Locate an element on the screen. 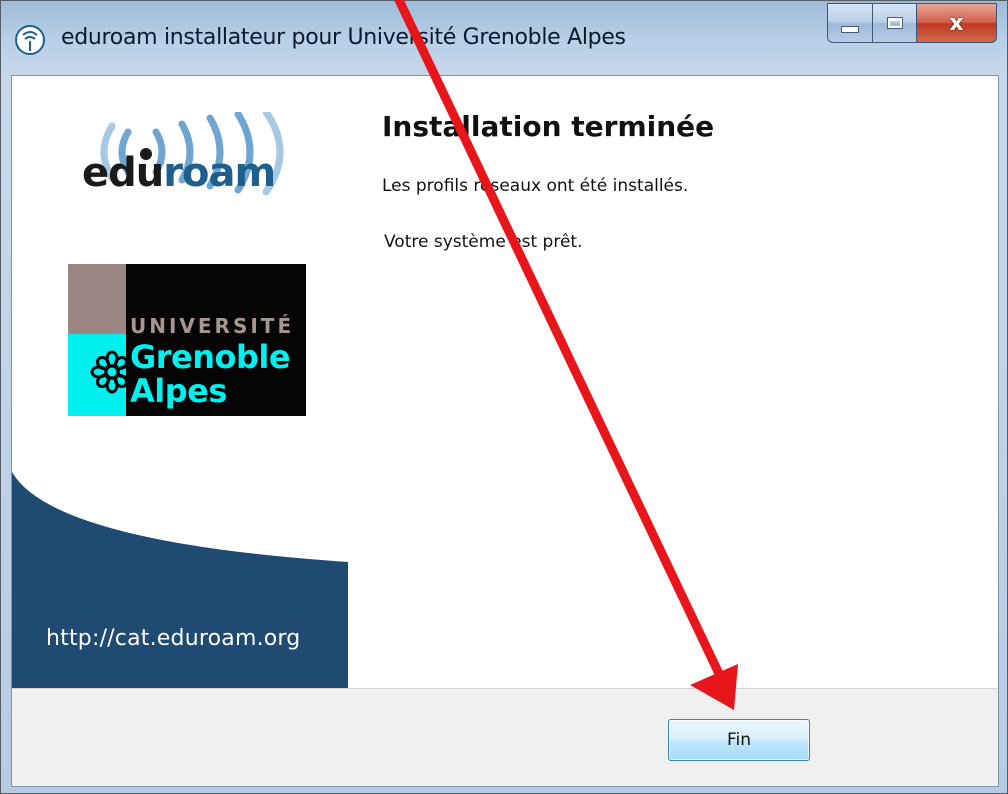 The height and width of the screenshot is (794, 1008). button-bar: Fin is located at coordinates (505, 737).